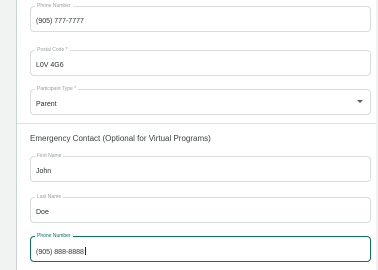  What do you see at coordinates (49, 197) in the screenshot?
I see `last-name-label: Last Name` at bounding box center [49, 197].